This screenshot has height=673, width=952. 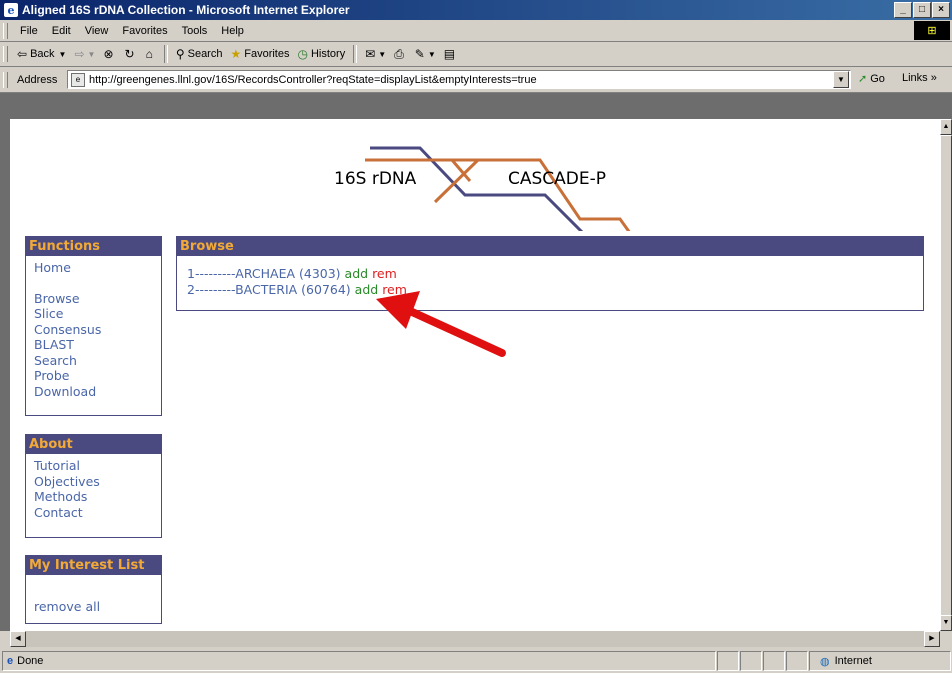 I want to click on address-grip, so click(x=5, y=79).